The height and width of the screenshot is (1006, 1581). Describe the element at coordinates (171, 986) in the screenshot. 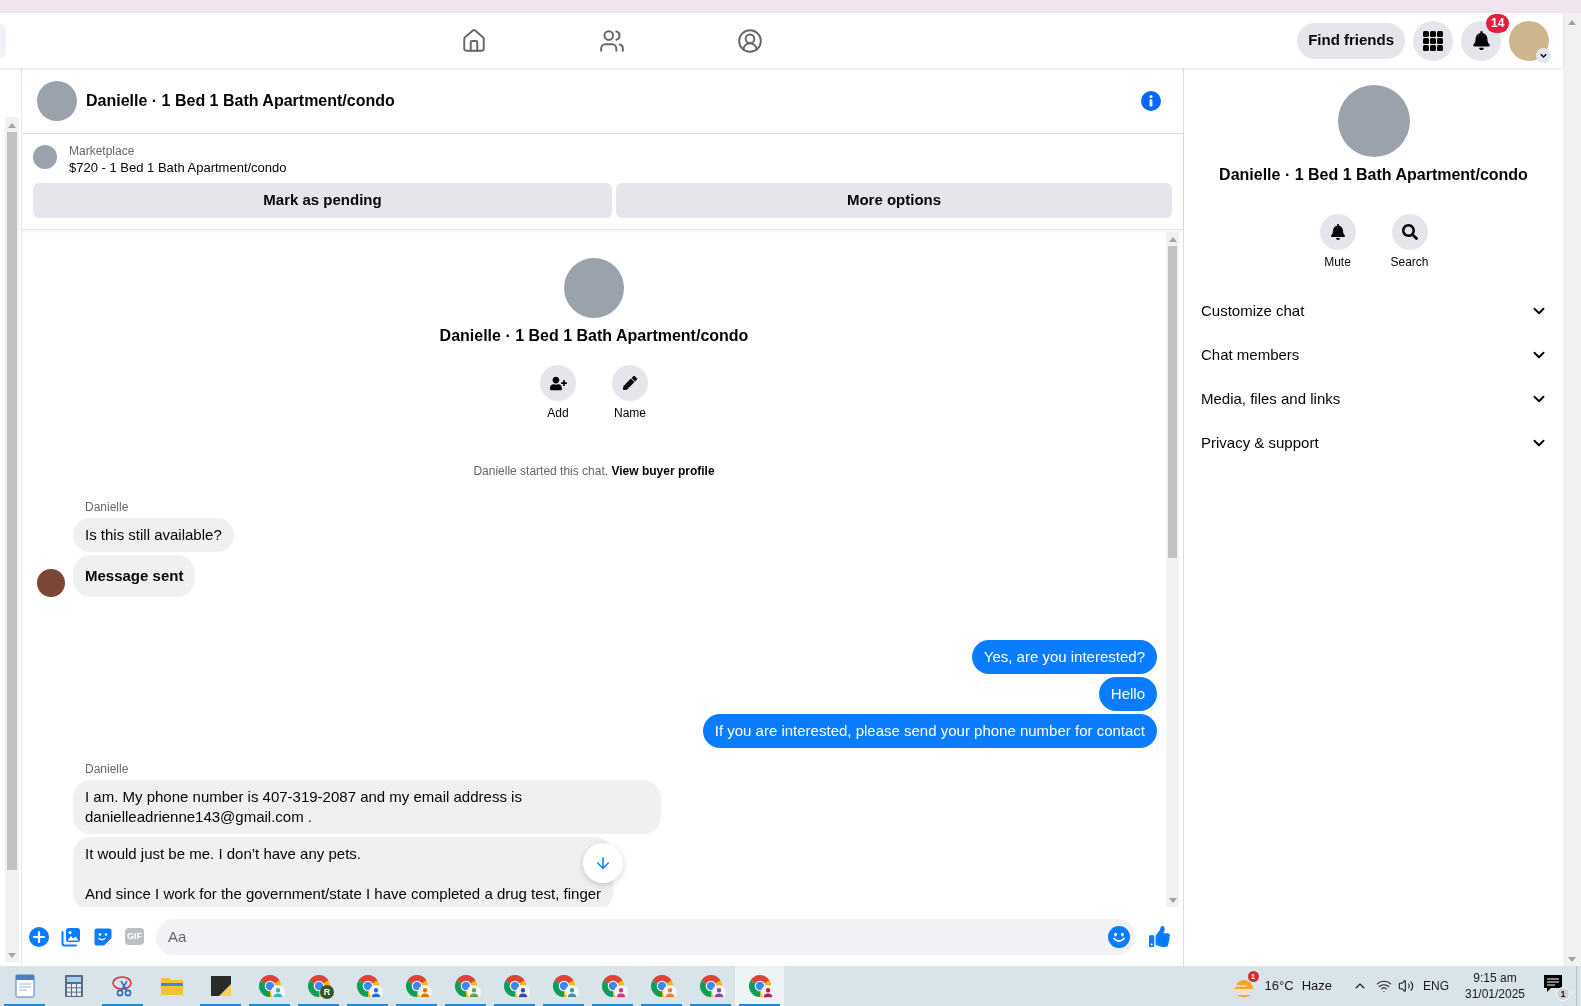

I see `folder-icon` at that location.